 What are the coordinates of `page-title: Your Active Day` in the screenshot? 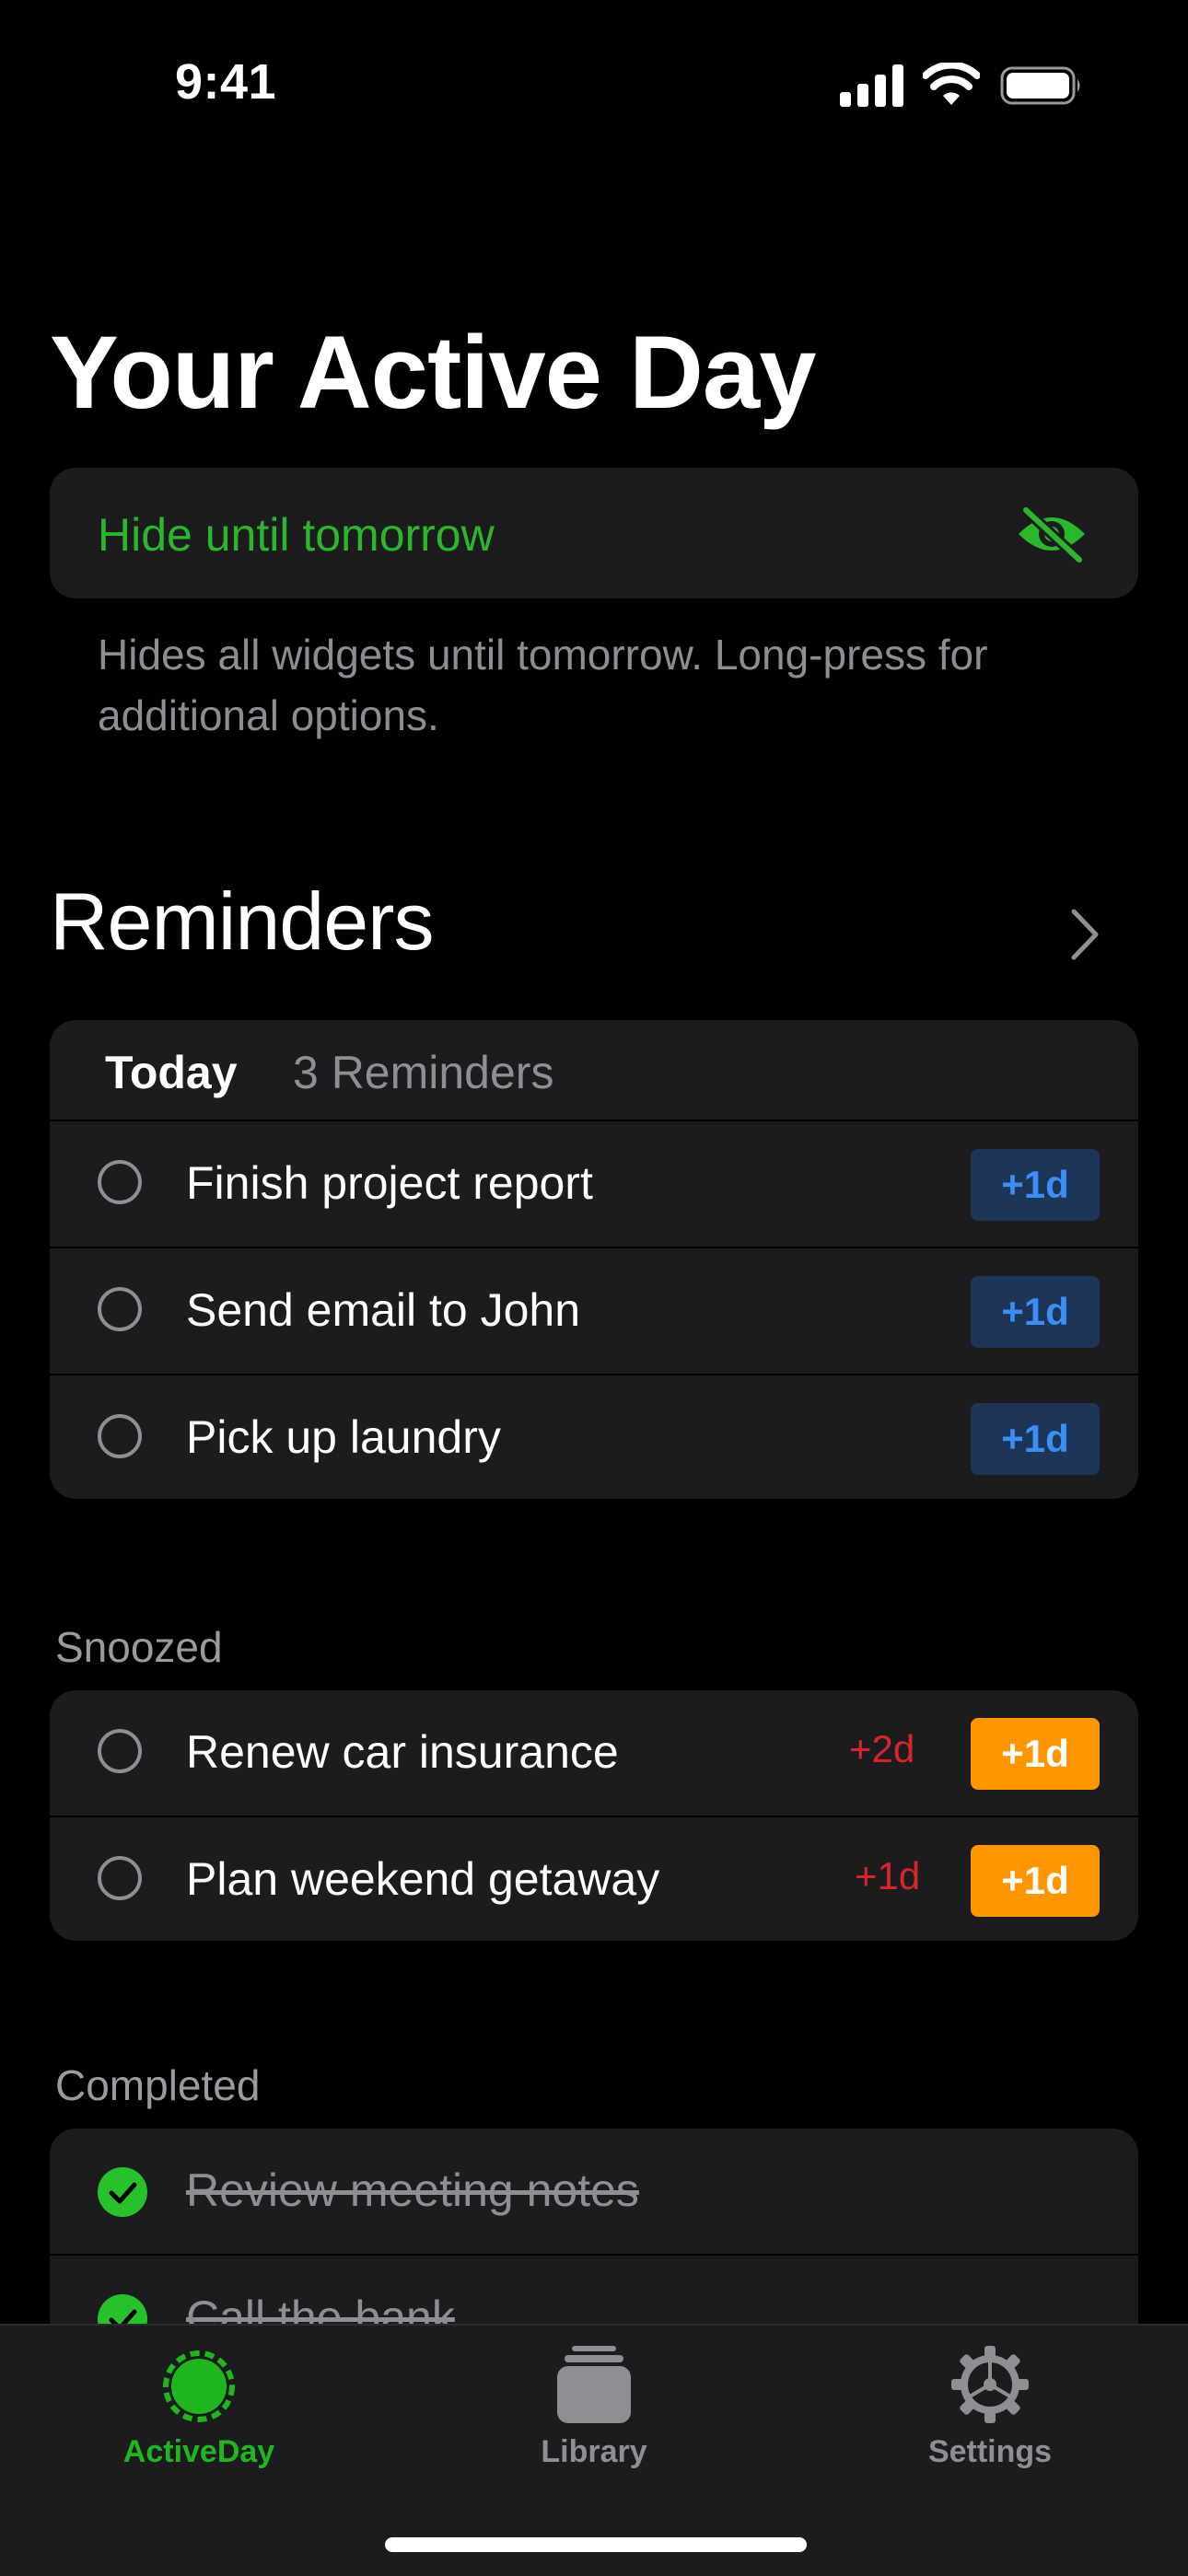 It's located at (433, 372).